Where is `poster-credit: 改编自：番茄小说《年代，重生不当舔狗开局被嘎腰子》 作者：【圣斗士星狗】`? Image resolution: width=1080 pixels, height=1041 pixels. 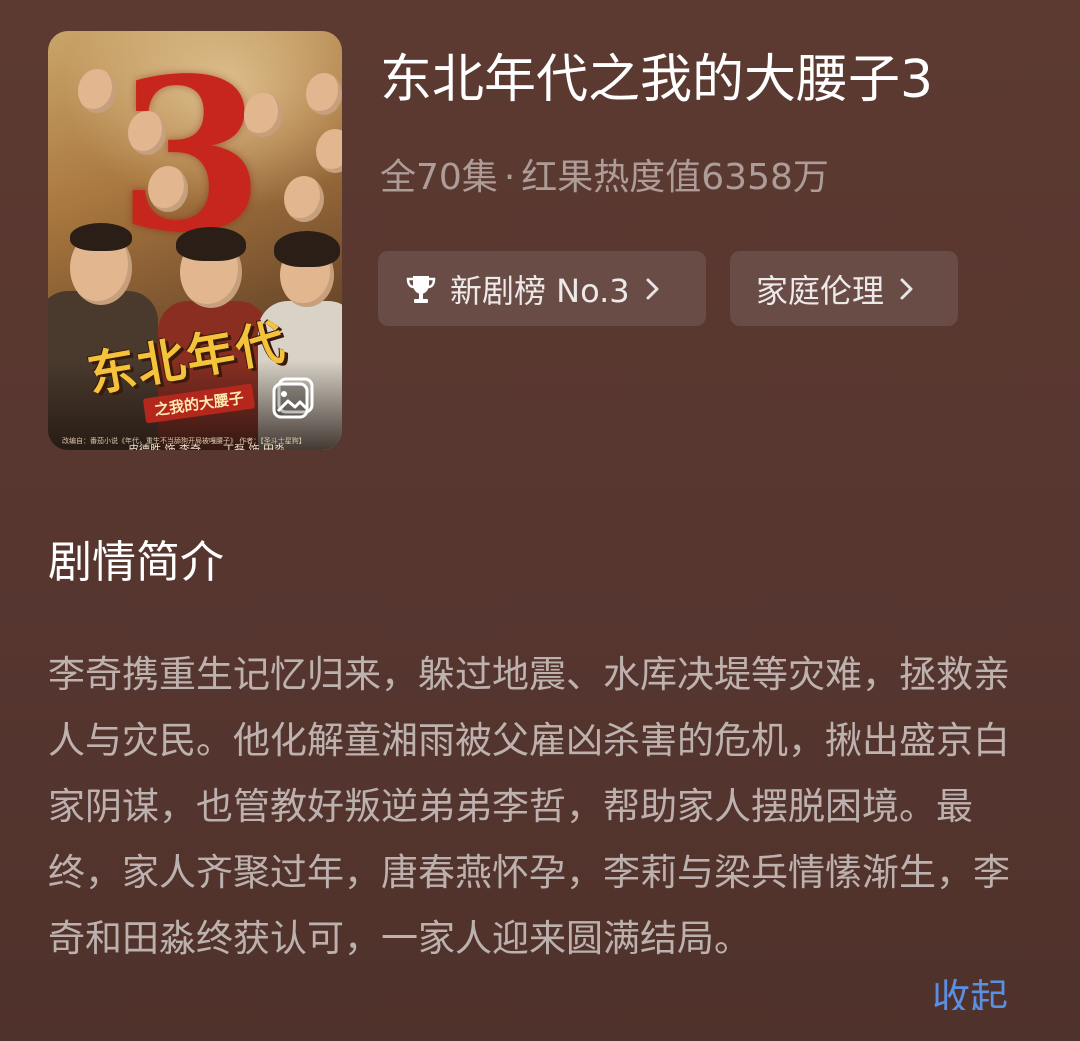
poster-credit: 改编自：番茄小说《年代，重生不当舔狗开局被嘎腰子》 作者：【圣斗士星狗】 is located at coordinates (184, 441).